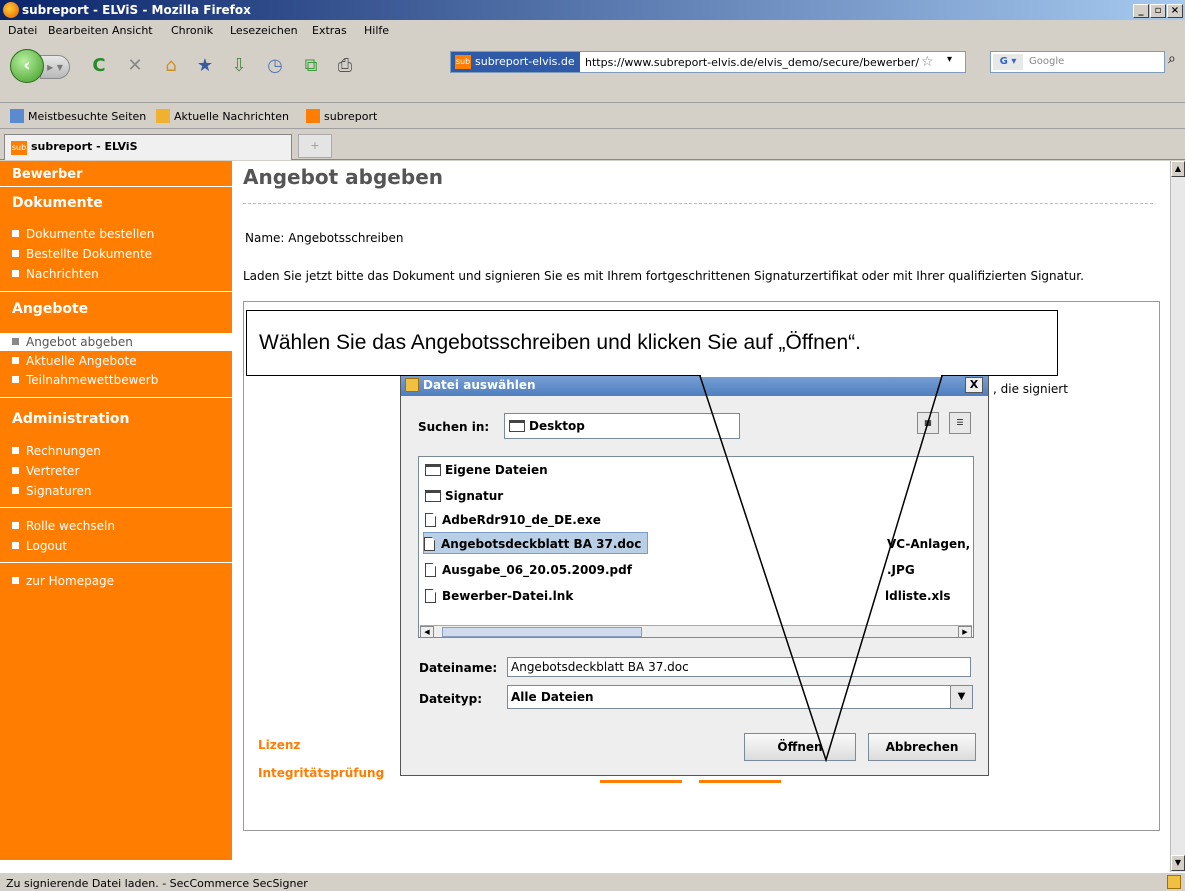 This screenshot has height=891, width=1185. I want to click on search-box: G ▾ Google, so click(1077, 62).